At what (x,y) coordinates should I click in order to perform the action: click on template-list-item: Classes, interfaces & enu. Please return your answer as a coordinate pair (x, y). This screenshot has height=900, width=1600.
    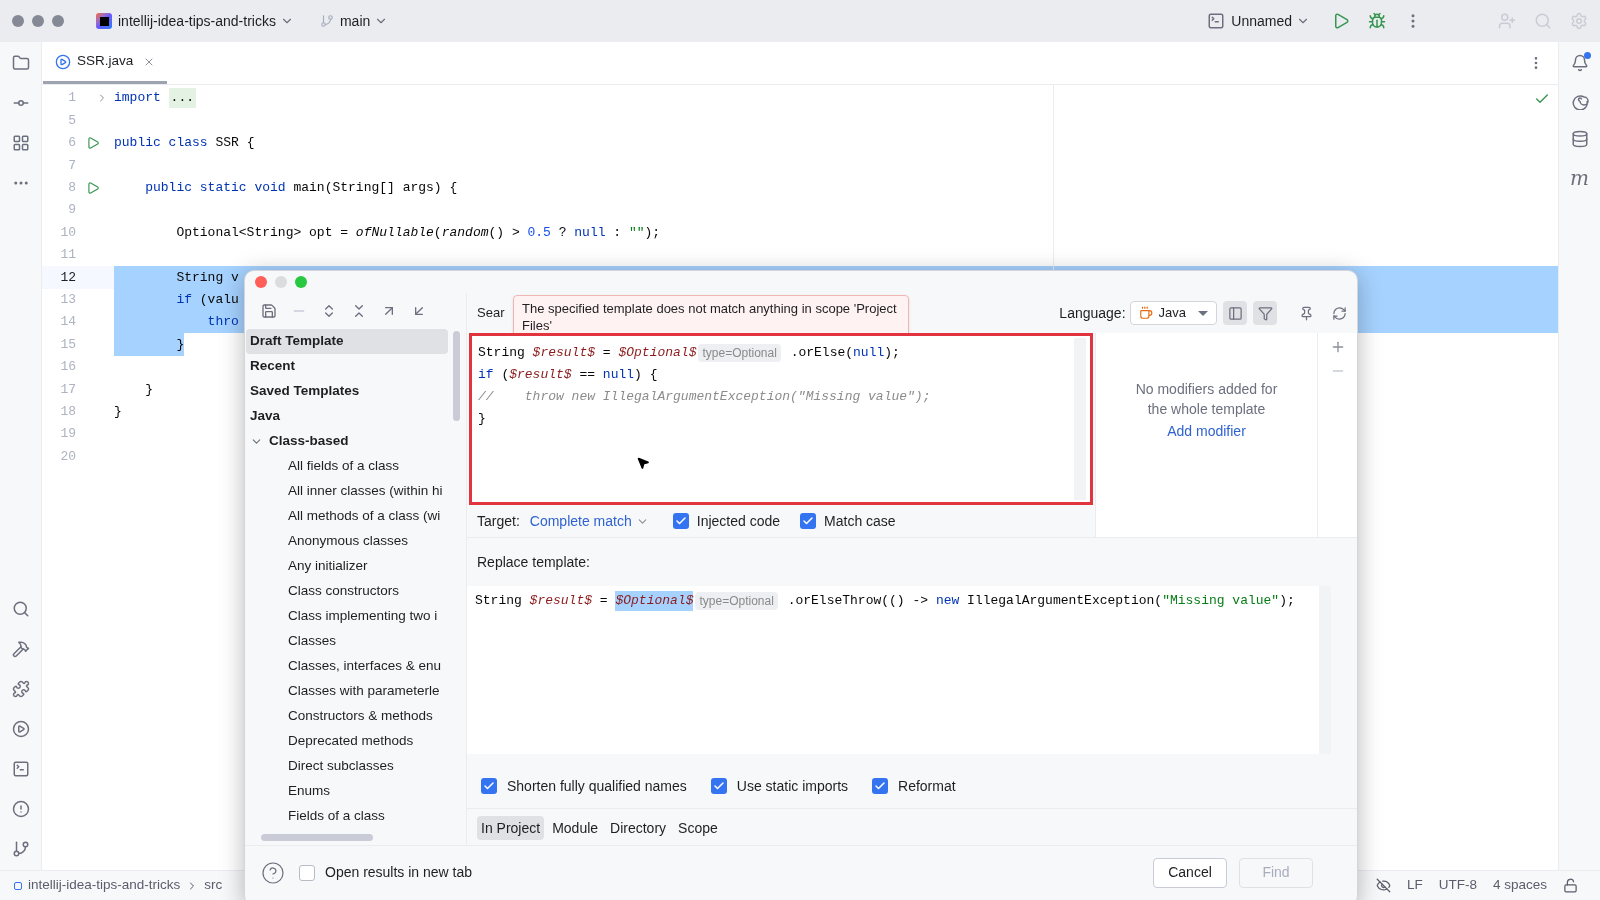
    Looking at the image, I should click on (347, 666).